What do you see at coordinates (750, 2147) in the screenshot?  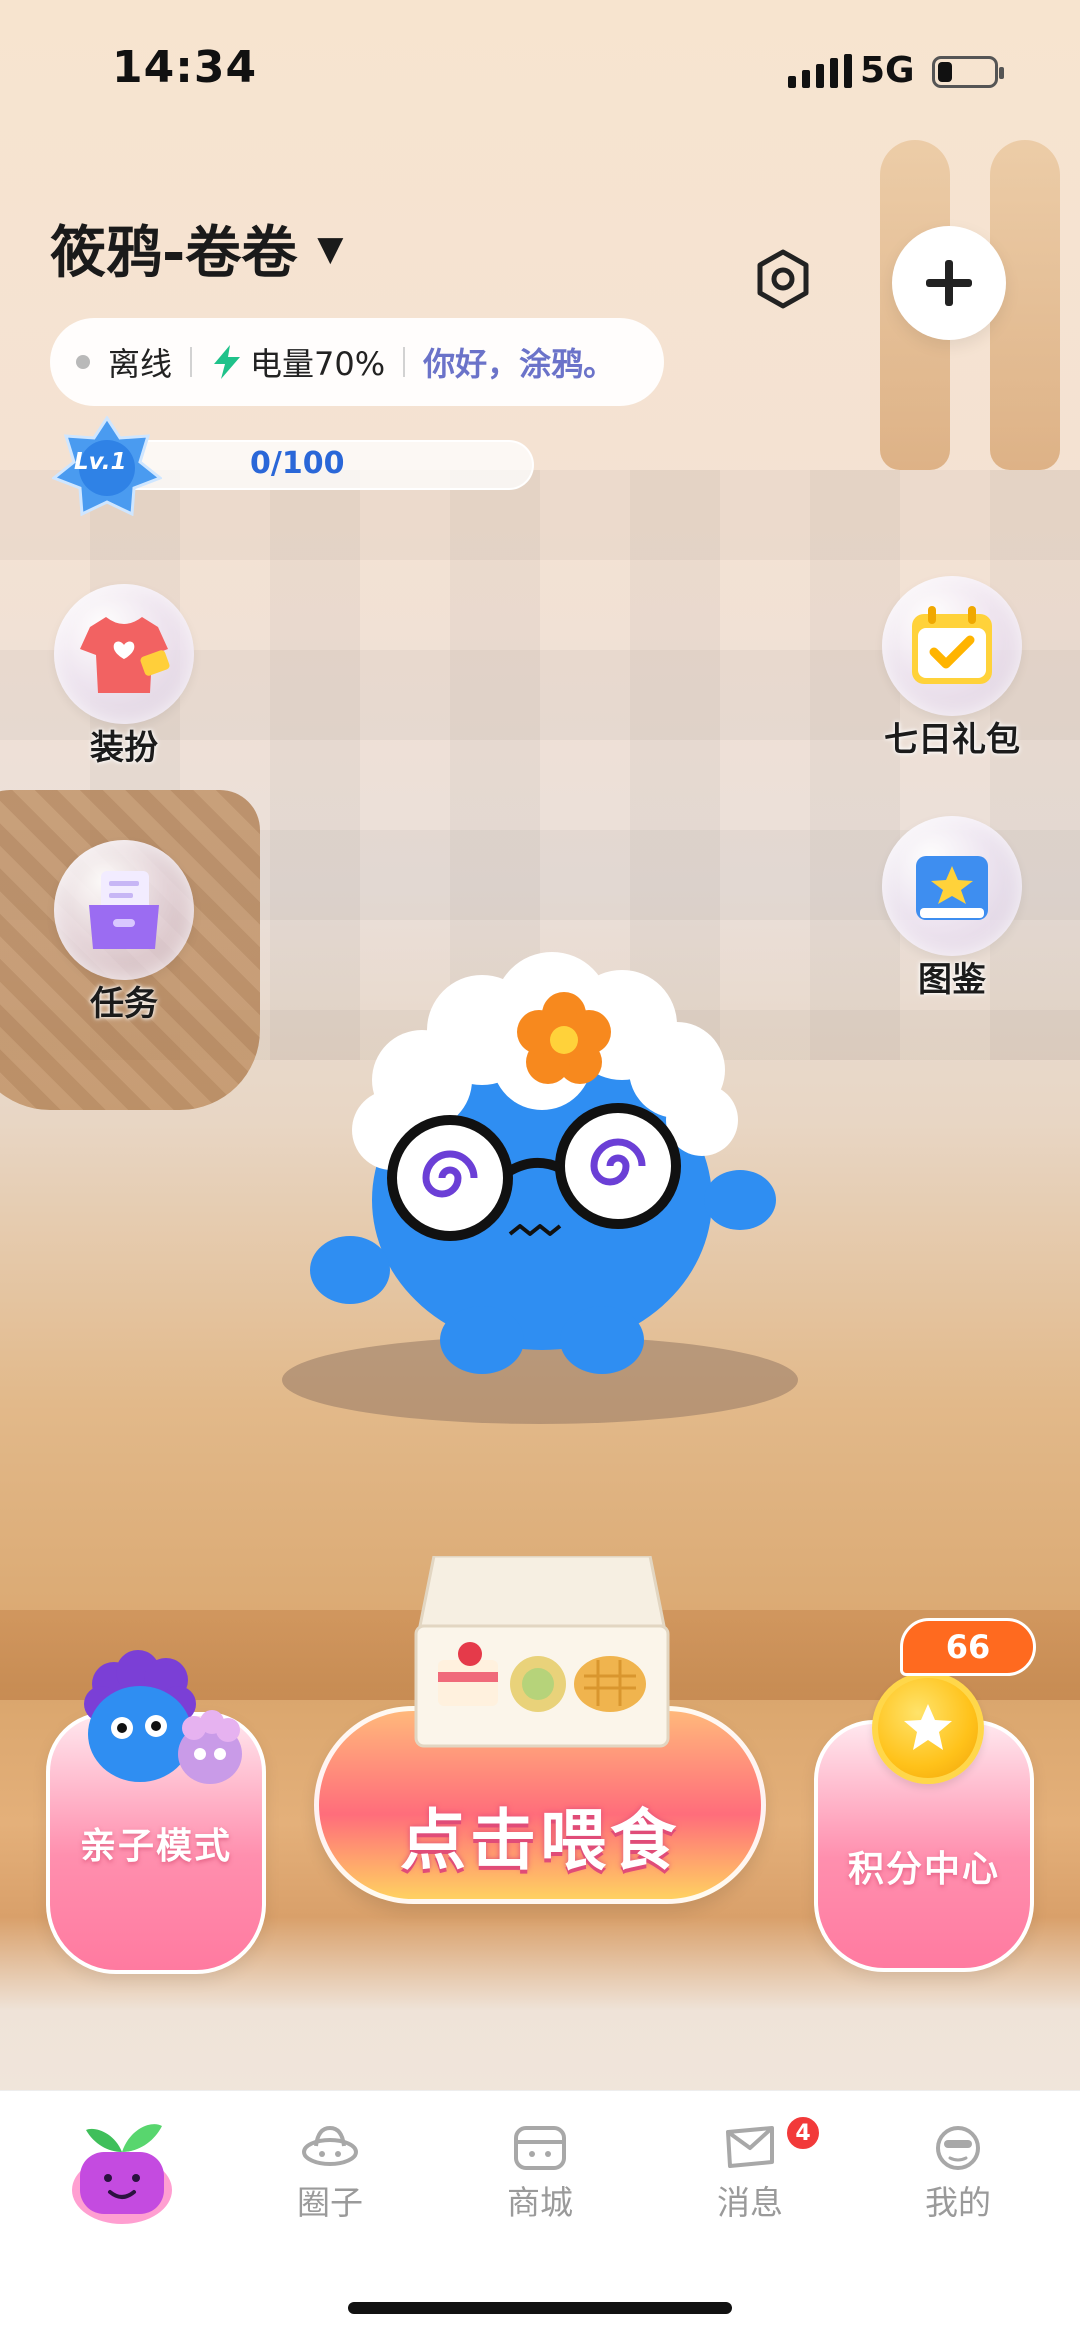 I see `message-icon` at bounding box center [750, 2147].